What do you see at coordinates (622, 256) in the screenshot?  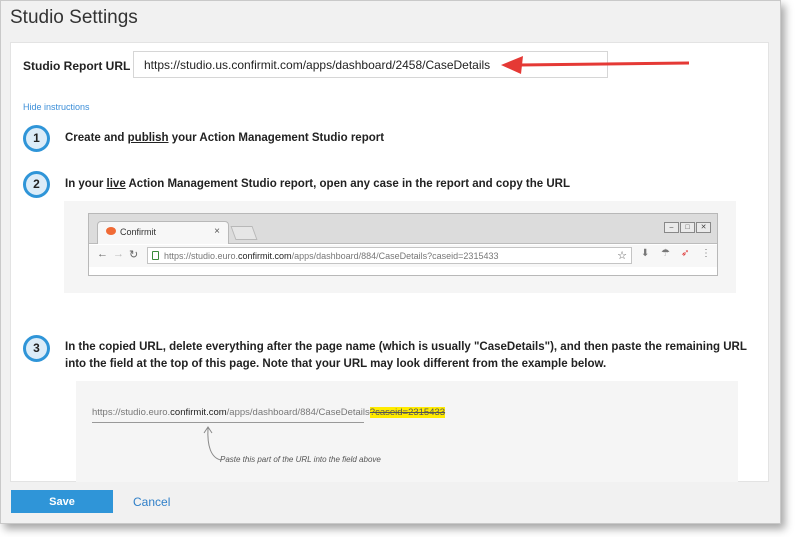 I see `bookmark-star-icon: ☆` at bounding box center [622, 256].